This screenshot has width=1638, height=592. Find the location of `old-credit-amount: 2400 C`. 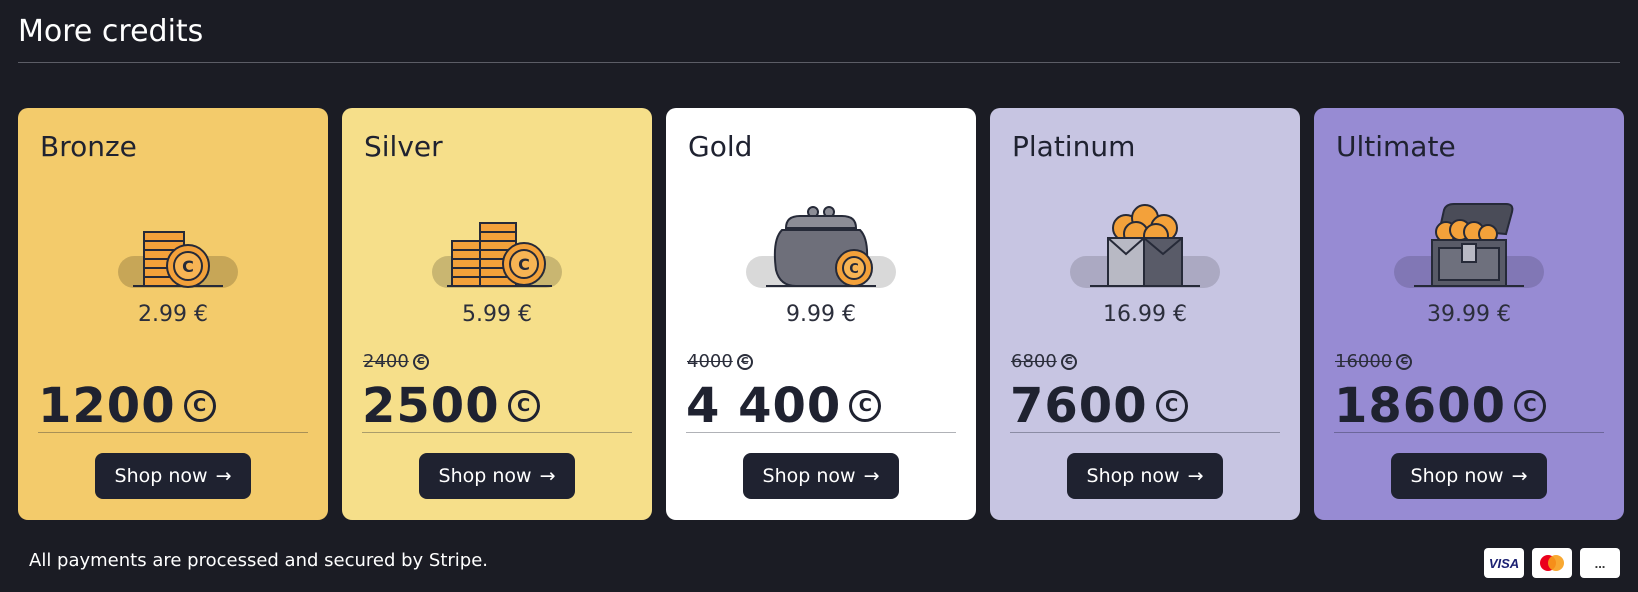

old-credit-amount: 2400 C is located at coordinates (396, 361).